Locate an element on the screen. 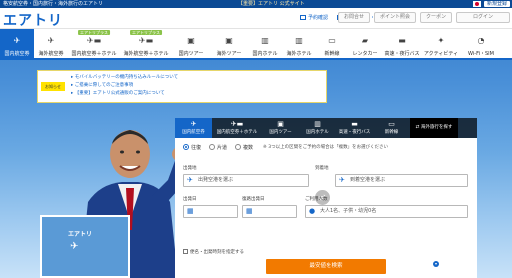  nav-item-label: 国内ホテル is located at coordinates (265, 54).